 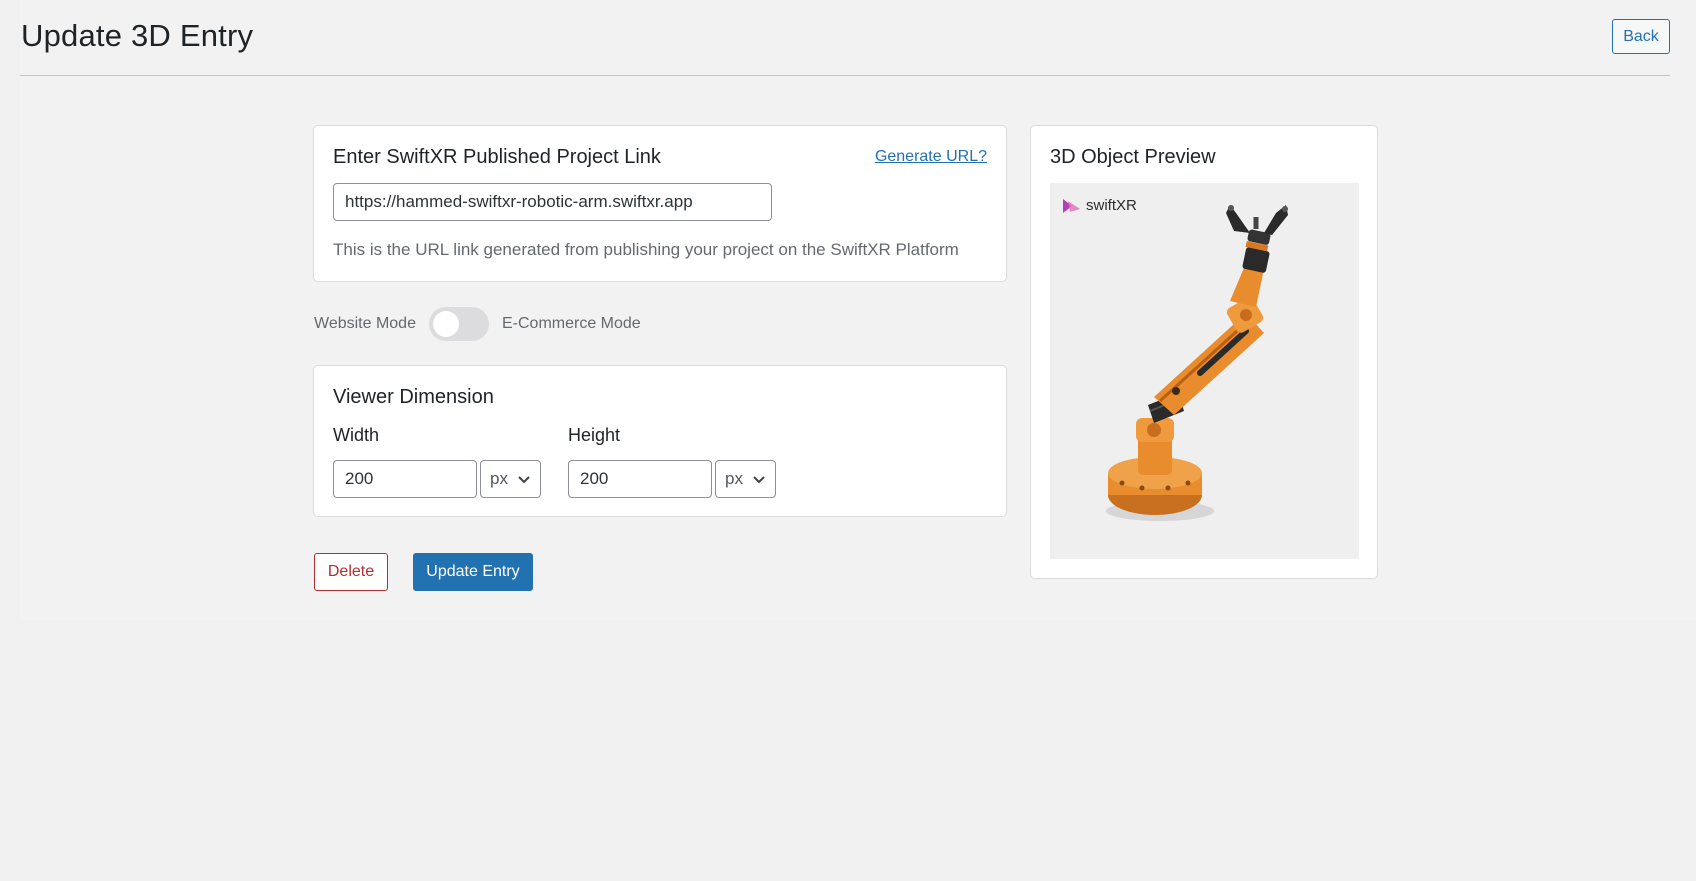 I want to click on page-title: Update 3D Entry, so click(x=137, y=35).